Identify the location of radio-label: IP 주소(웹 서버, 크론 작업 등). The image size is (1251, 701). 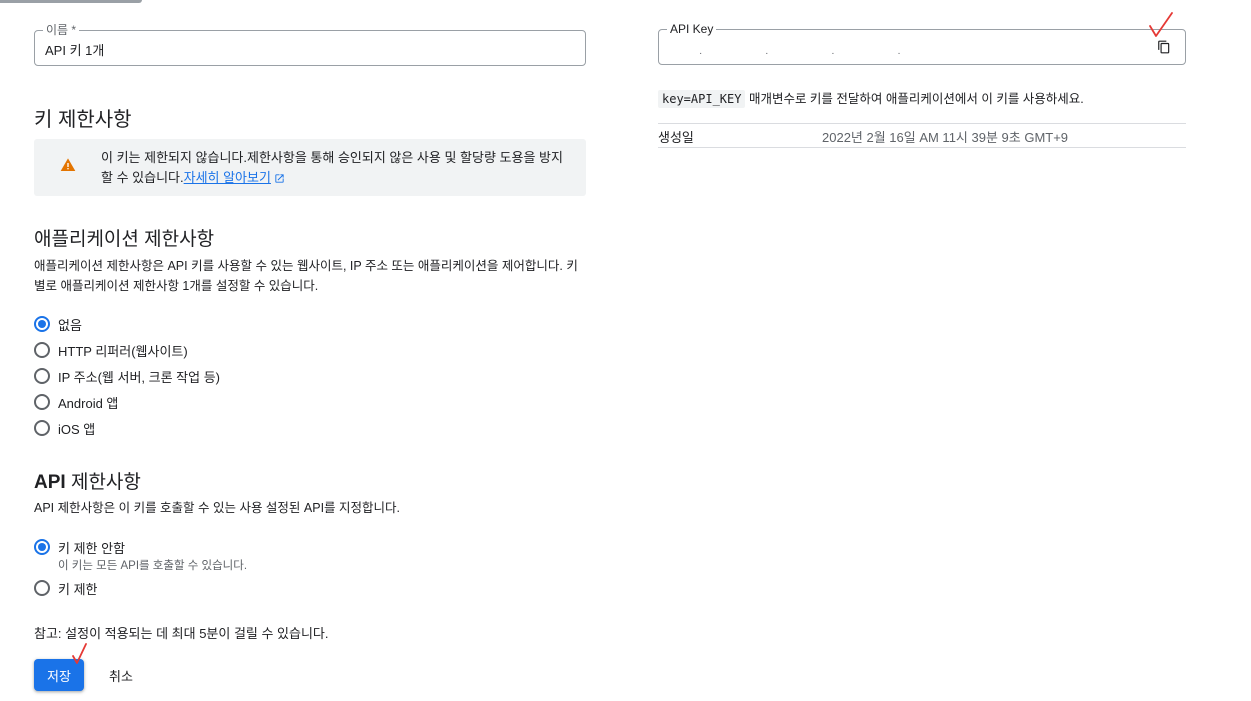
(139, 377).